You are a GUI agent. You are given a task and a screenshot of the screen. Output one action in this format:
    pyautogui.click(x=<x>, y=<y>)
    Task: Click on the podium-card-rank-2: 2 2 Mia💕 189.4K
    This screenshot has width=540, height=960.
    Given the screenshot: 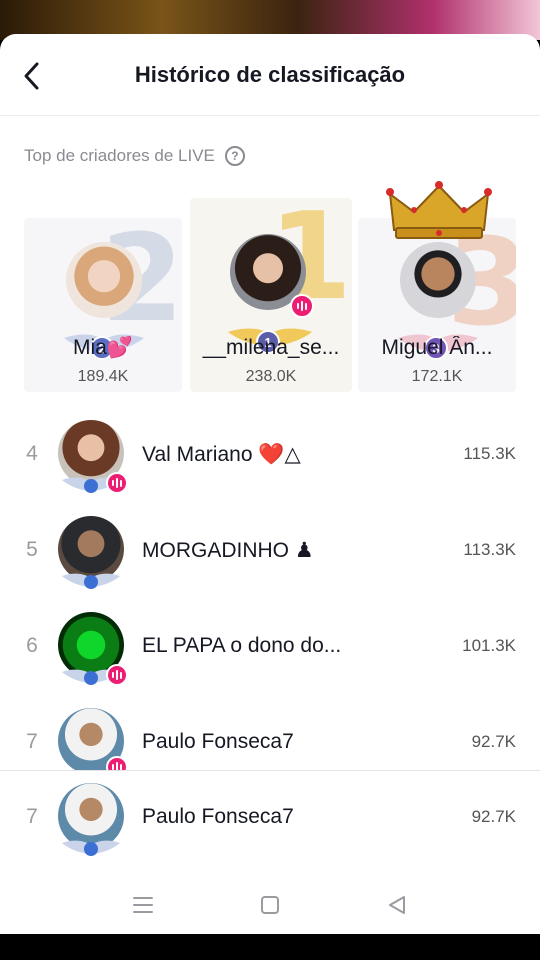 What is the action you would take?
    pyautogui.click(x=103, y=305)
    